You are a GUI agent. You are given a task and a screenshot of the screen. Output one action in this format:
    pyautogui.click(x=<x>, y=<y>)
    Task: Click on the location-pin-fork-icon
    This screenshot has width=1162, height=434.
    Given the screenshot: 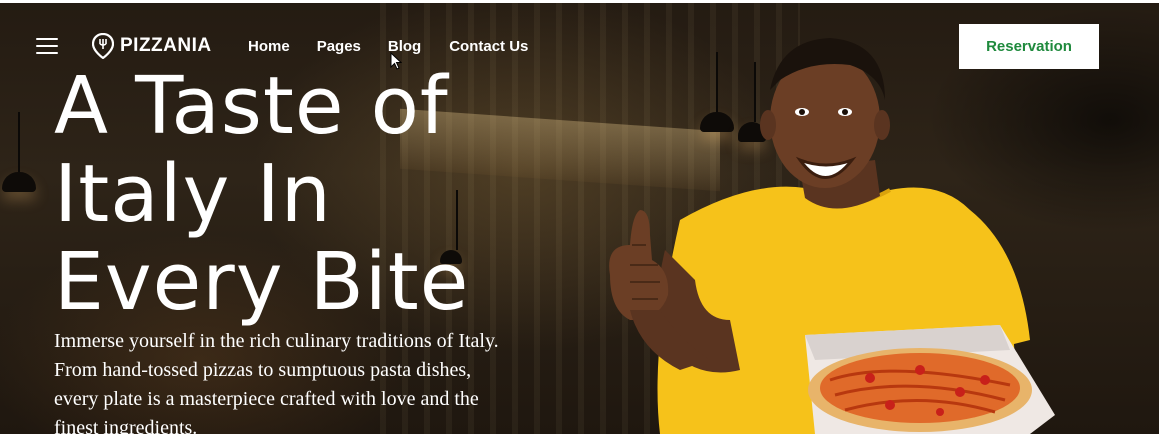 What is the action you would take?
    pyautogui.click(x=103, y=46)
    